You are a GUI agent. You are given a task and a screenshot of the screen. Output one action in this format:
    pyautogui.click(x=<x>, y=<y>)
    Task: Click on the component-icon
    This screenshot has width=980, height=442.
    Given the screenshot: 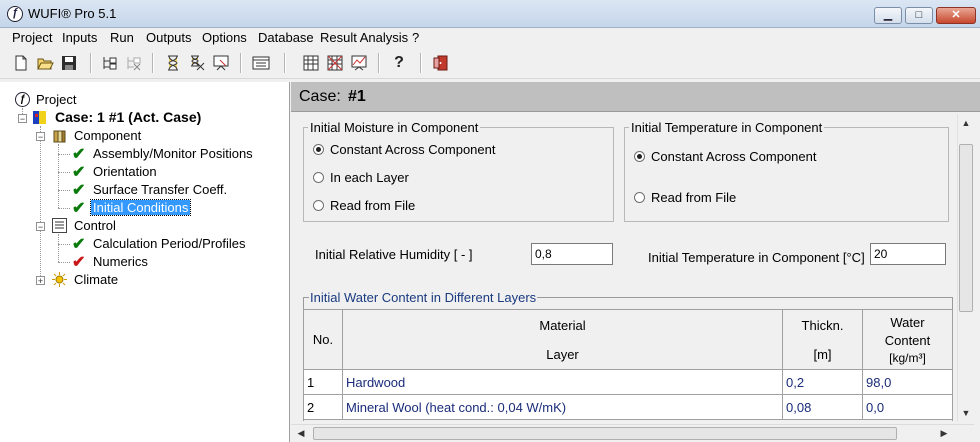 What is the action you would take?
    pyautogui.click(x=59, y=135)
    